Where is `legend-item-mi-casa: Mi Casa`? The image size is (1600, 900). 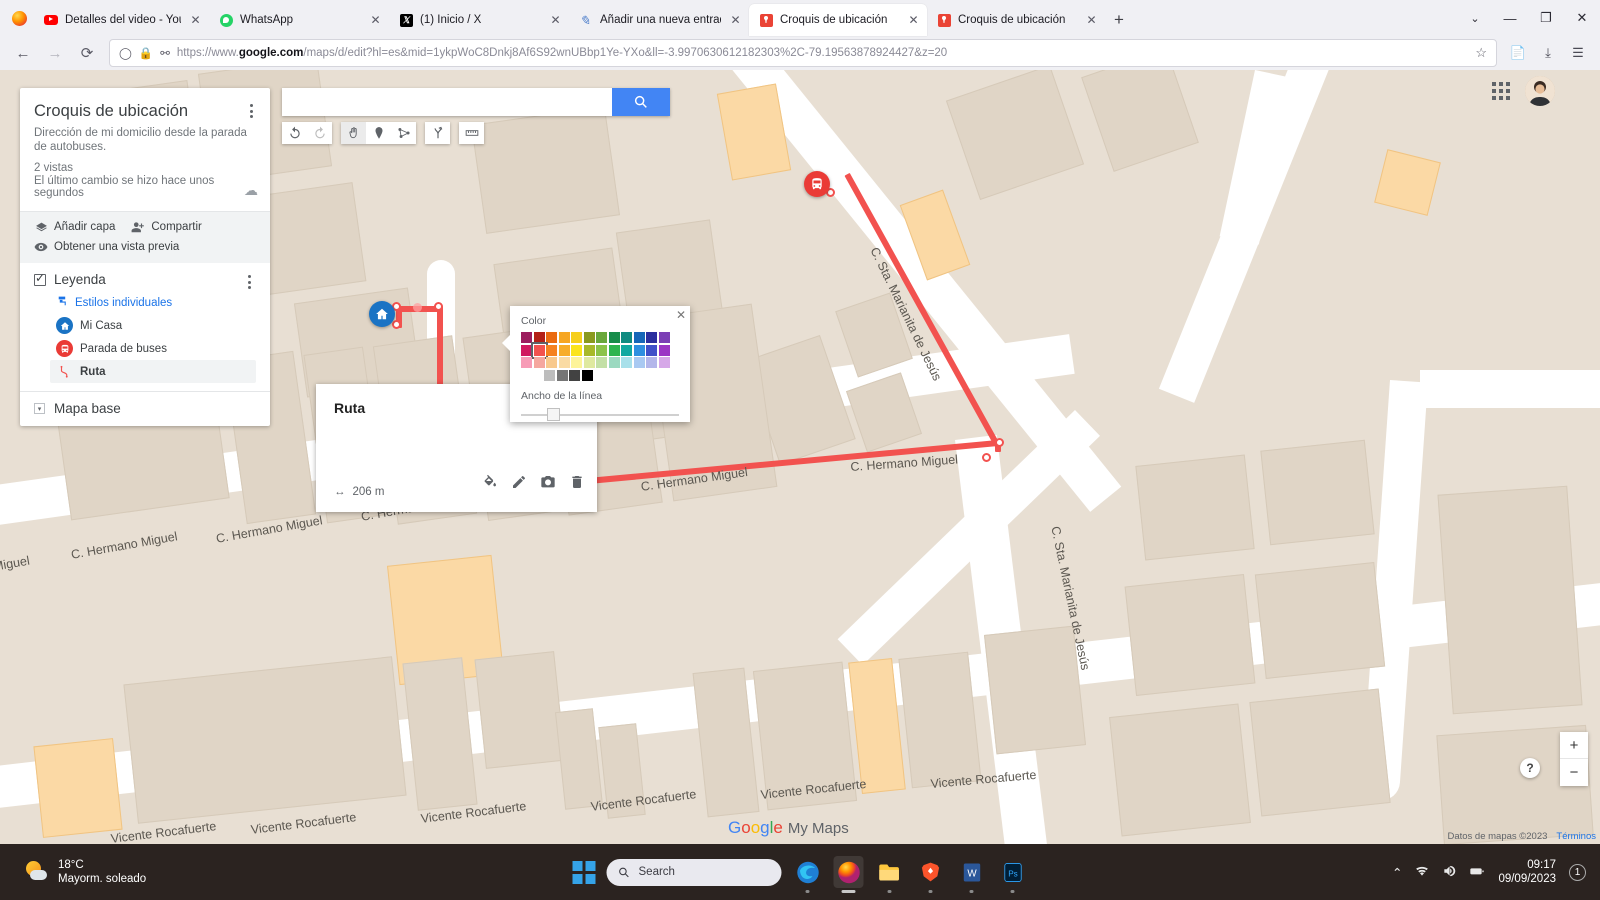
legend-item-mi-casa: Mi Casa is located at coordinates (156, 325).